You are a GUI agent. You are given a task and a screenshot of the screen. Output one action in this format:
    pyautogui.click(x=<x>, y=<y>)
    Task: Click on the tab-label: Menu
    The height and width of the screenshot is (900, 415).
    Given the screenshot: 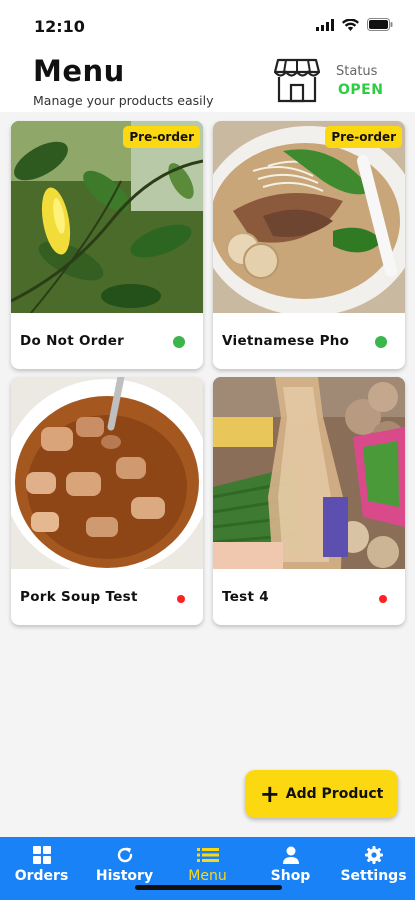 What is the action you would take?
    pyautogui.click(x=207, y=876)
    